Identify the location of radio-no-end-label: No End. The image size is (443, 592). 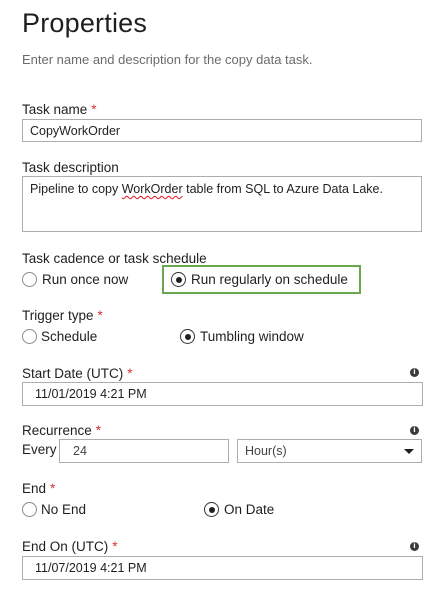
(64, 509).